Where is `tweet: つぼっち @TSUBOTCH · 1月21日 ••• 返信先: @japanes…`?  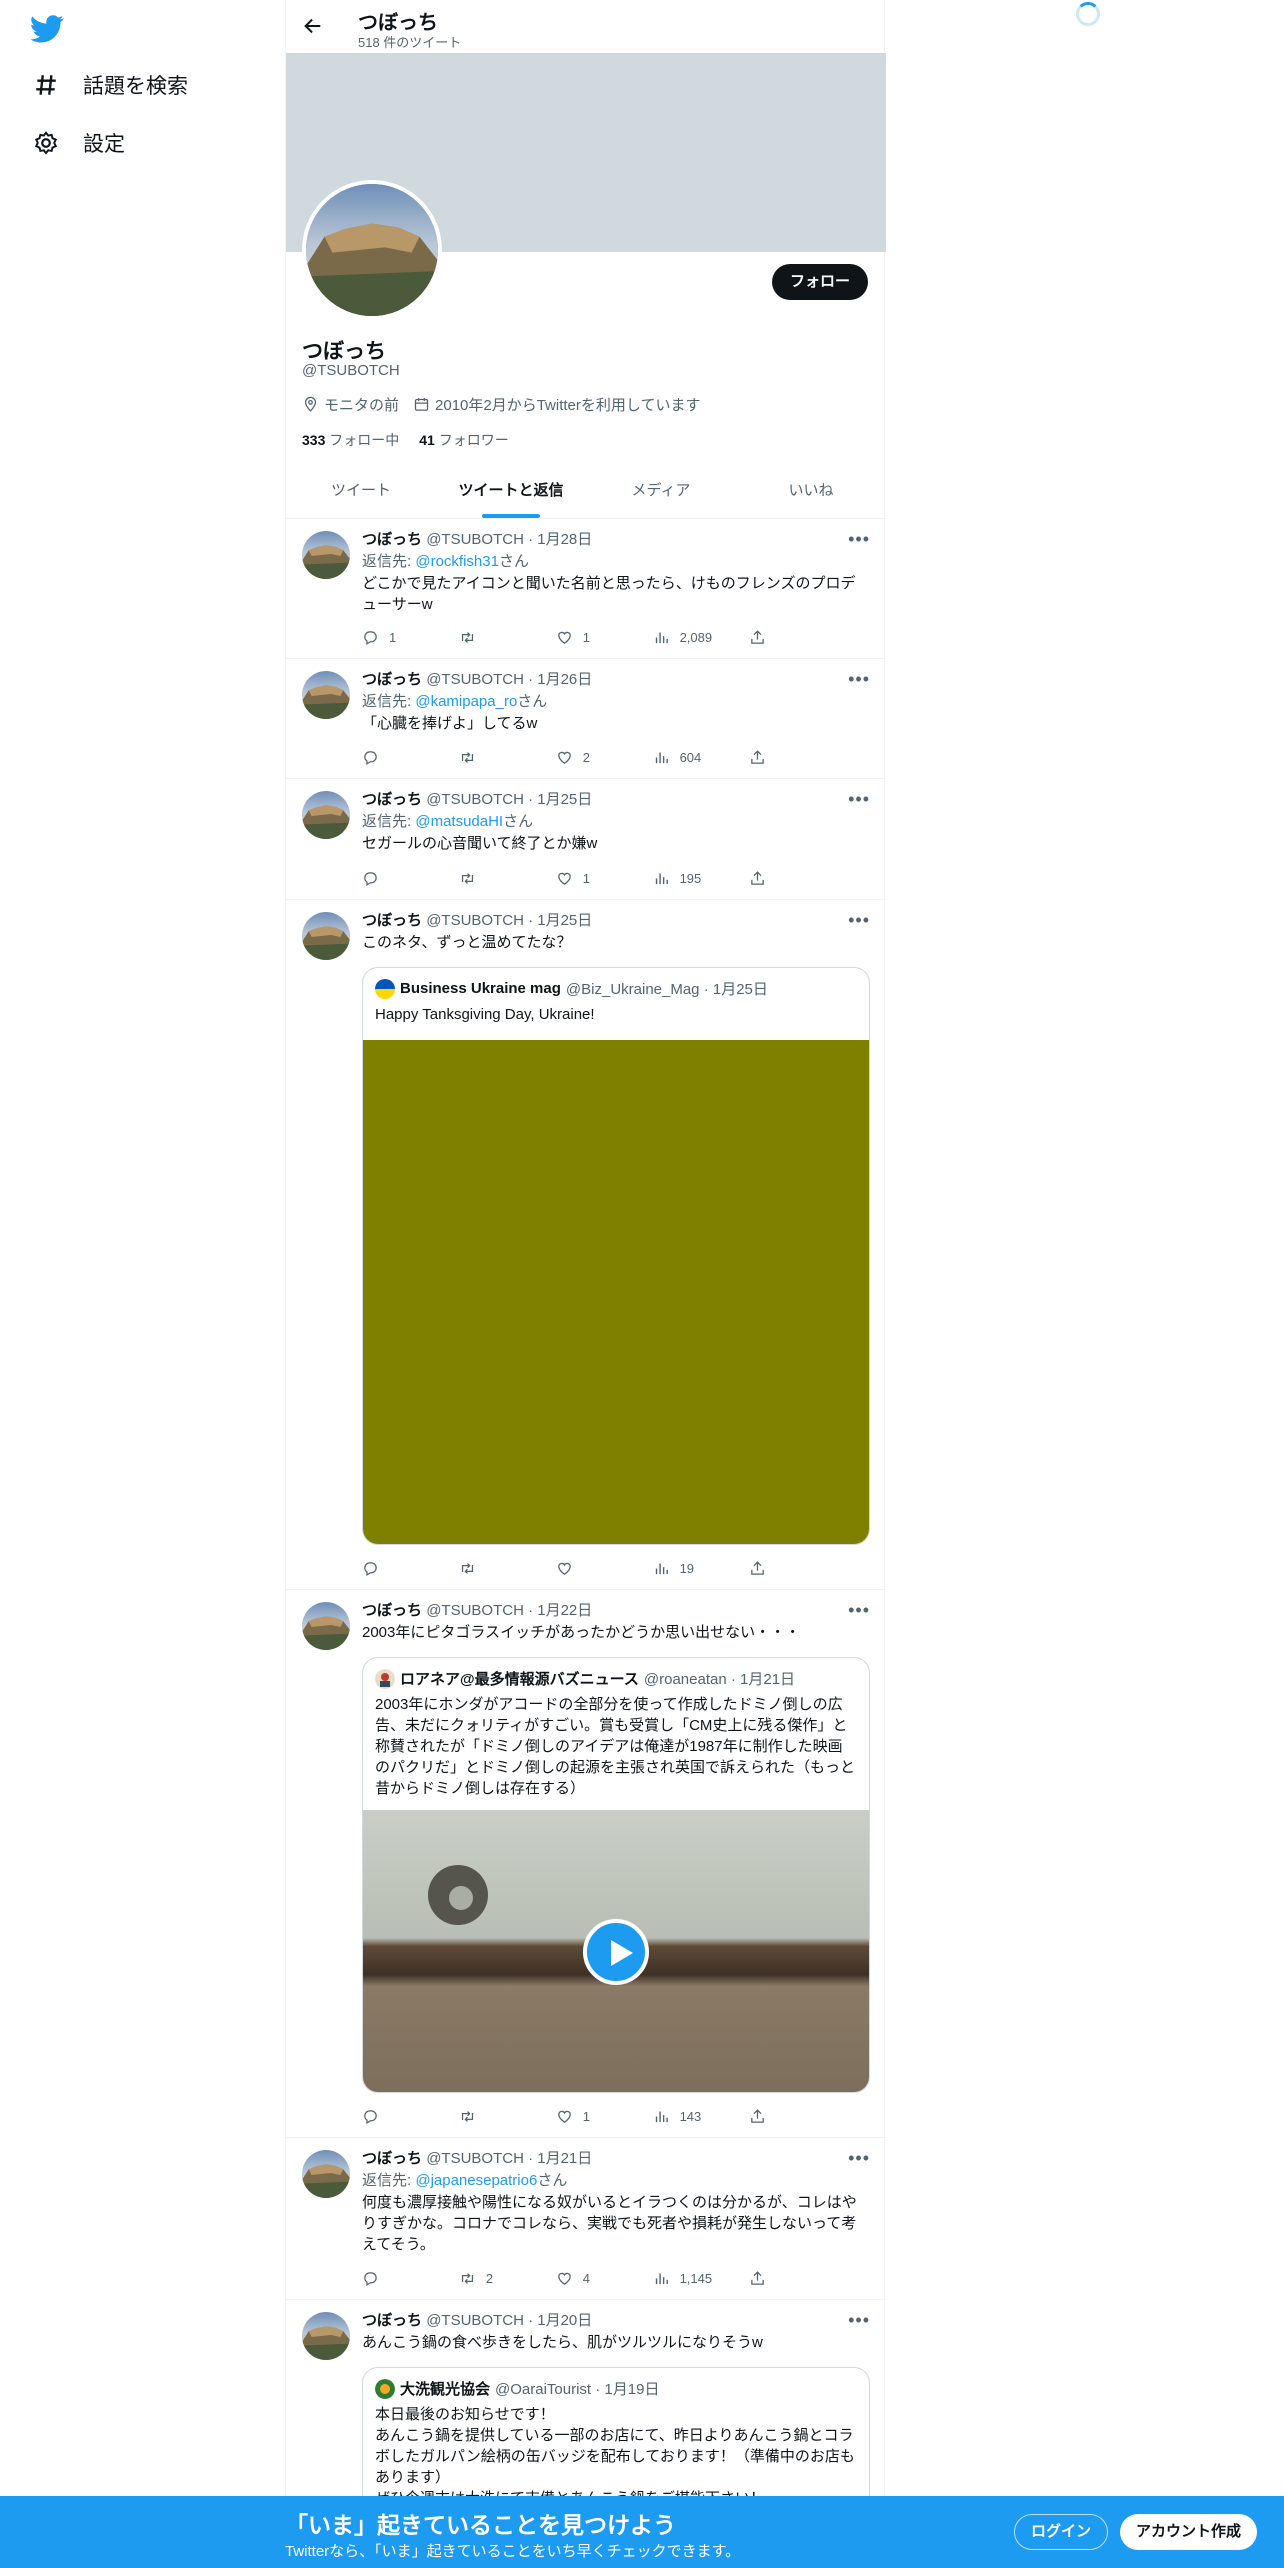
tweet: つぼっち @TSUBOTCH · 1月21日 ••• 返信先: @japanes… is located at coordinates (586, 2219).